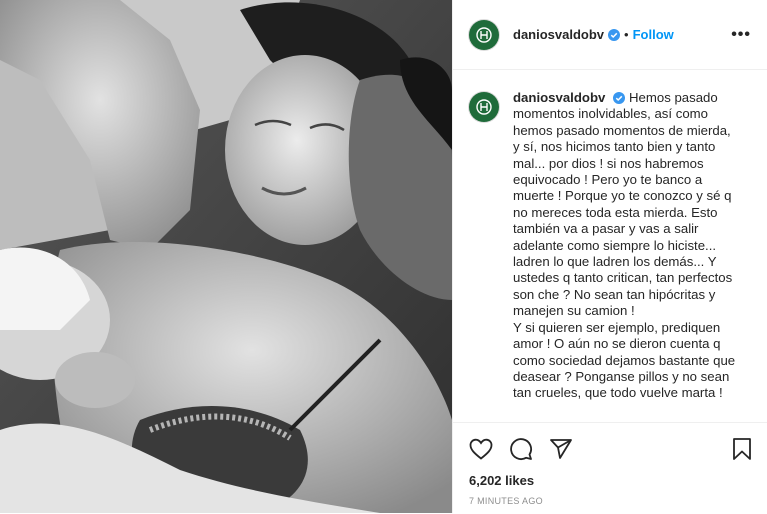 The width and height of the screenshot is (767, 514). Describe the element at coordinates (606, 229) in the screenshot. I see `caption-line: también va a pasar y vas a salir` at that location.